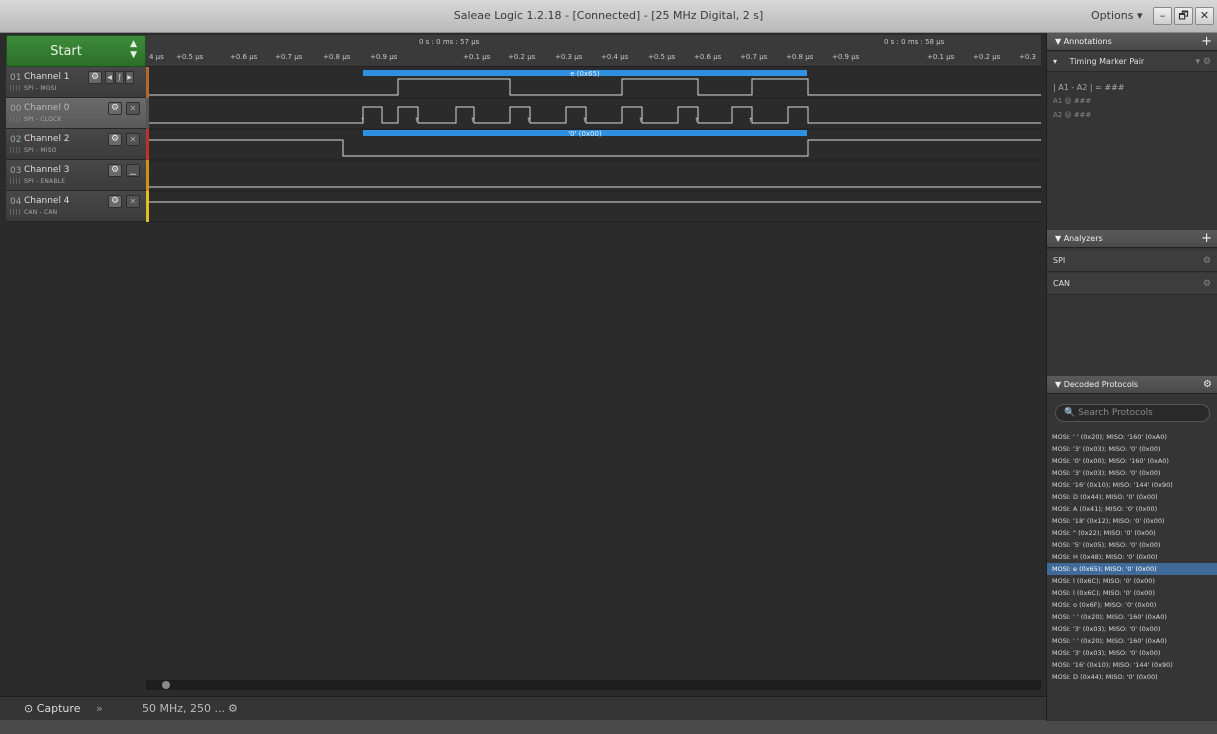 The width and height of the screenshot is (1217, 734). What do you see at coordinates (166, 685) in the screenshot?
I see `scroll-thumb` at bounding box center [166, 685].